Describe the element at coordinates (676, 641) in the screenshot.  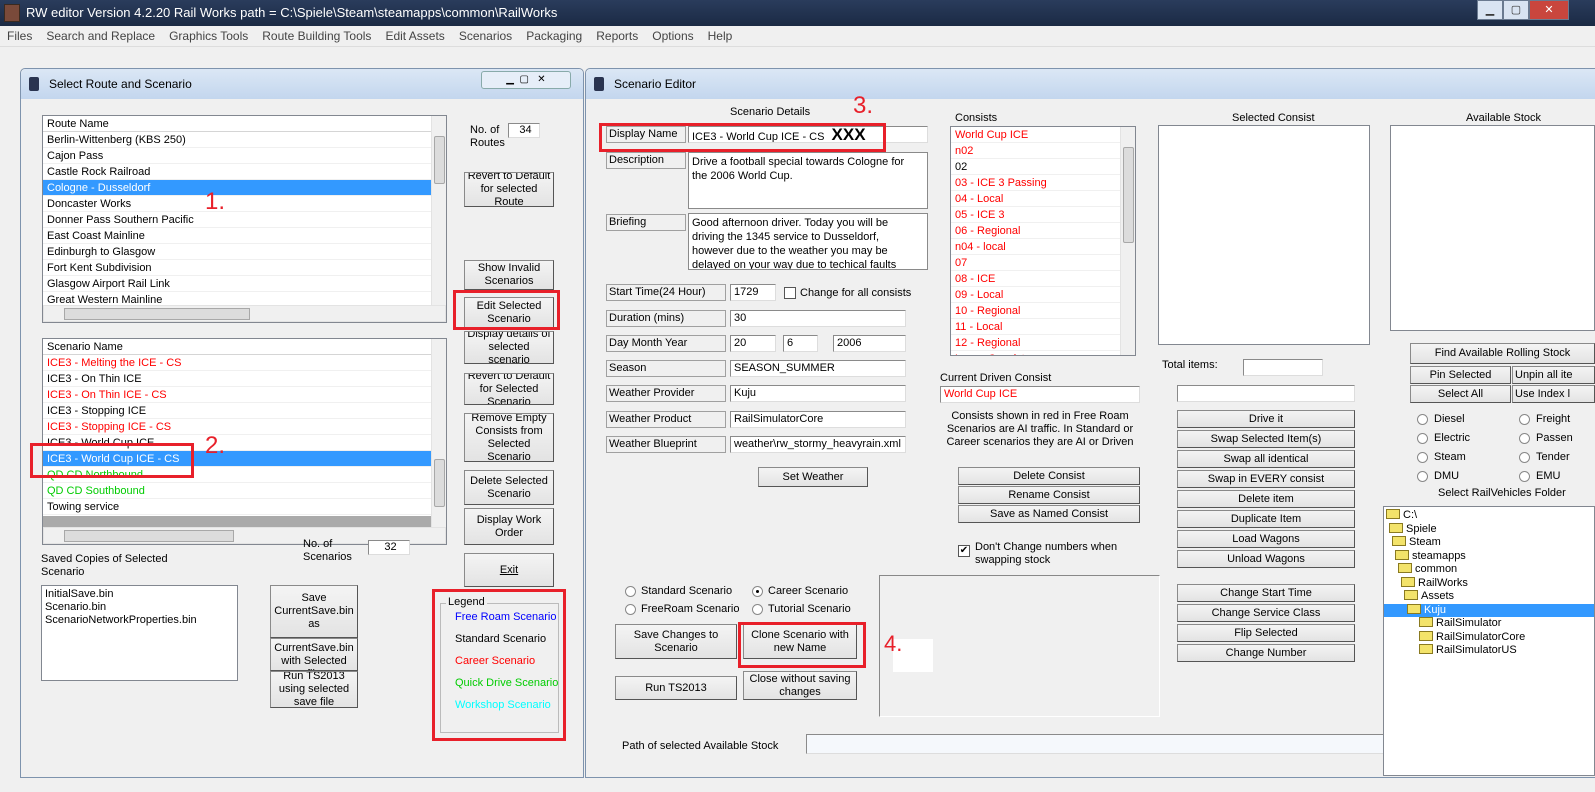
I see `save-changes-button: Save Changes to Scenario` at that location.